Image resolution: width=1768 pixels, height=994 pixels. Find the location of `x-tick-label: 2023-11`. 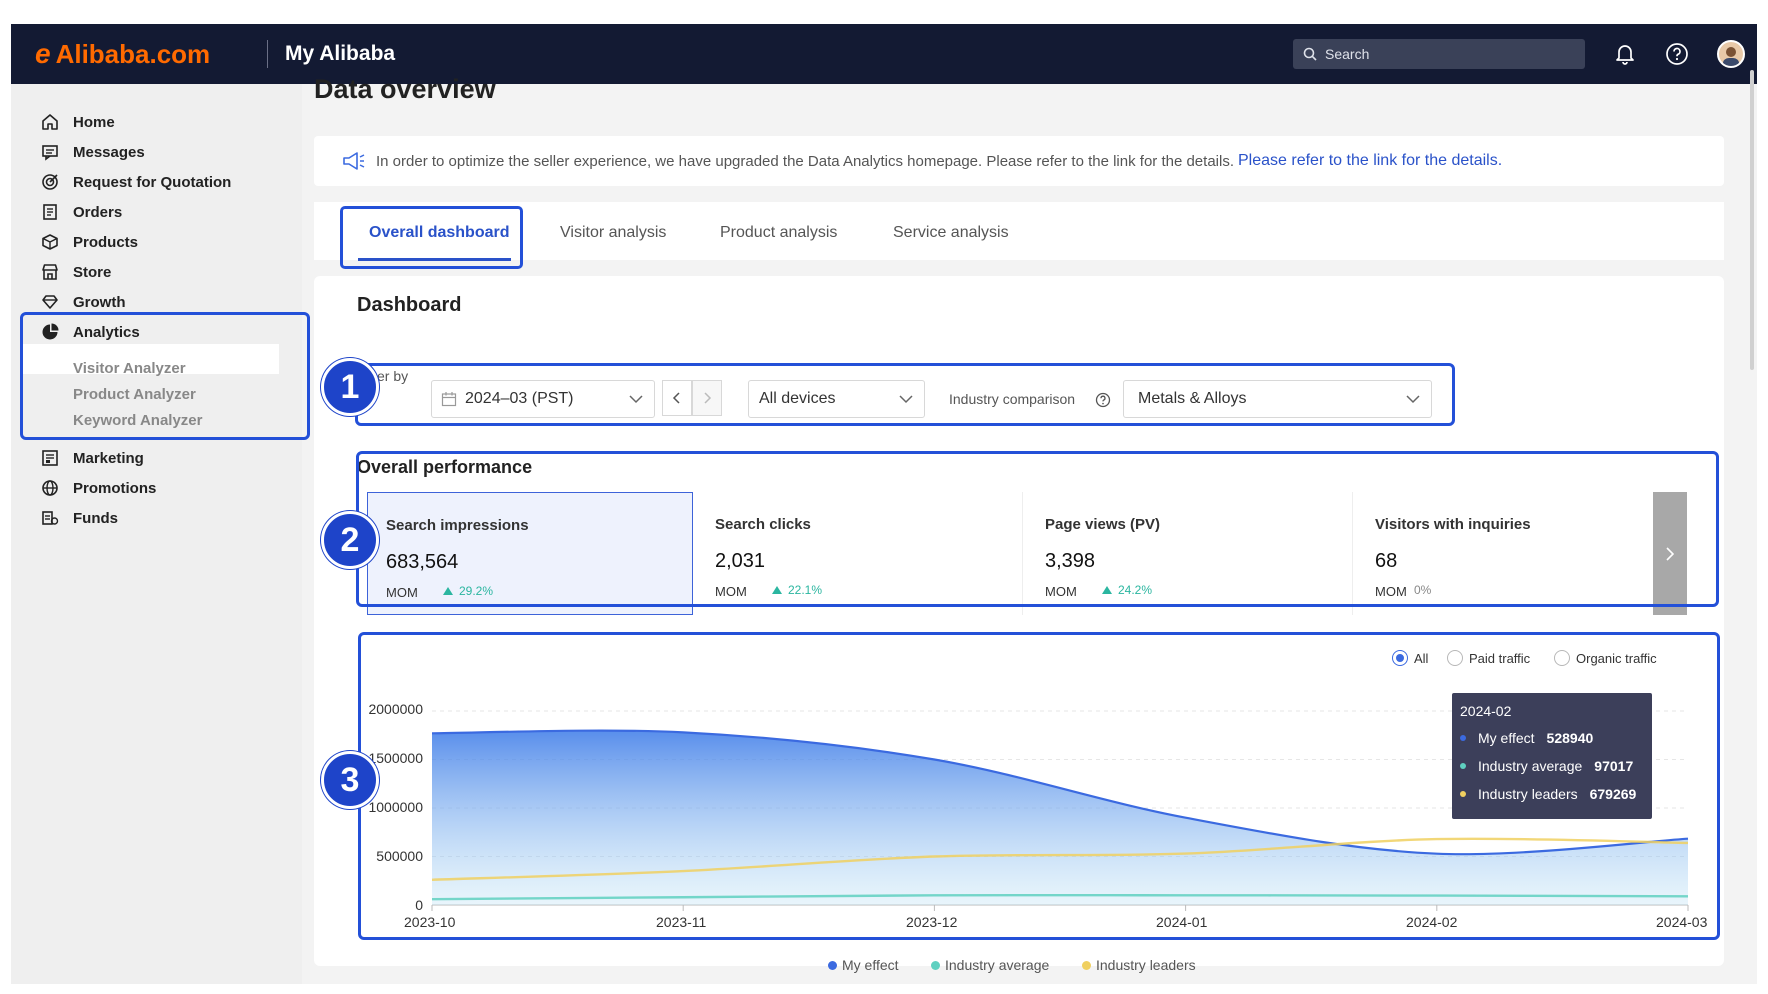

x-tick-label: 2023-11 is located at coordinates (681, 922).